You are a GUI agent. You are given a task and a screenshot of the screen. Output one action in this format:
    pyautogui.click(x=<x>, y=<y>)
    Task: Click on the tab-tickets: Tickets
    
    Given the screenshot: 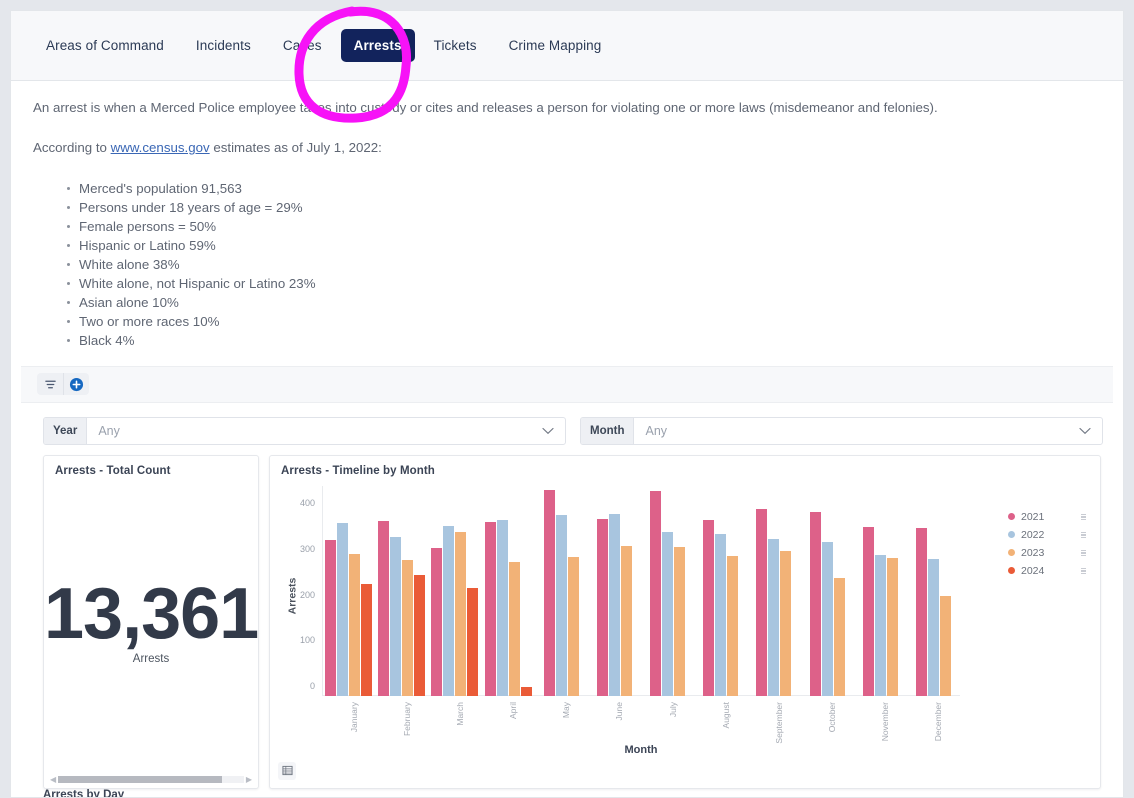 What is the action you would take?
    pyautogui.click(x=455, y=45)
    